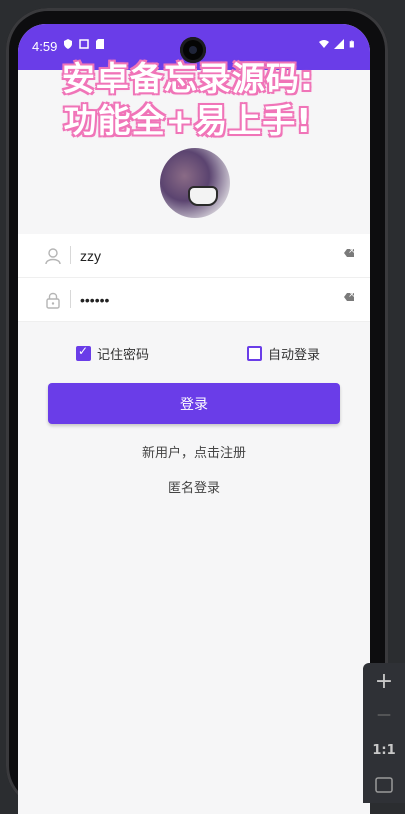 The height and width of the screenshot is (814, 405). Describe the element at coordinates (205, 300) in the screenshot. I see `password-input` at that location.